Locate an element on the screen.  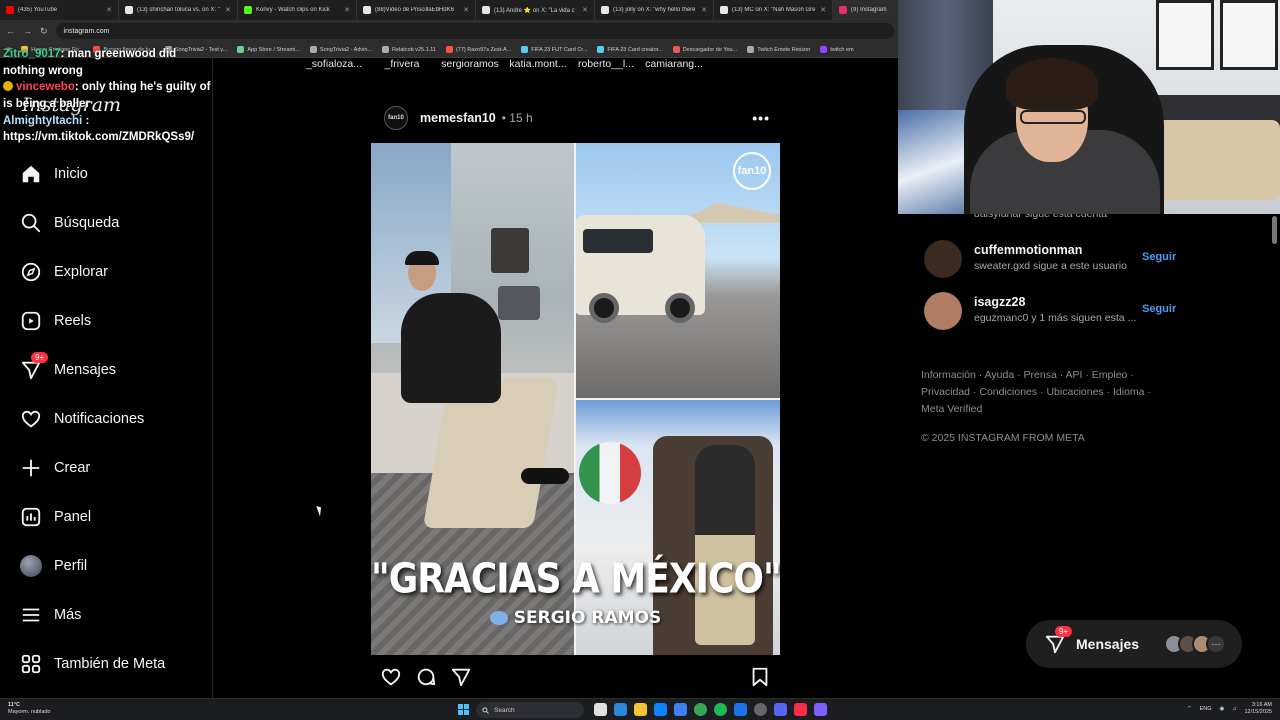
nav-home: Inicio is located at coordinates (54, 174).